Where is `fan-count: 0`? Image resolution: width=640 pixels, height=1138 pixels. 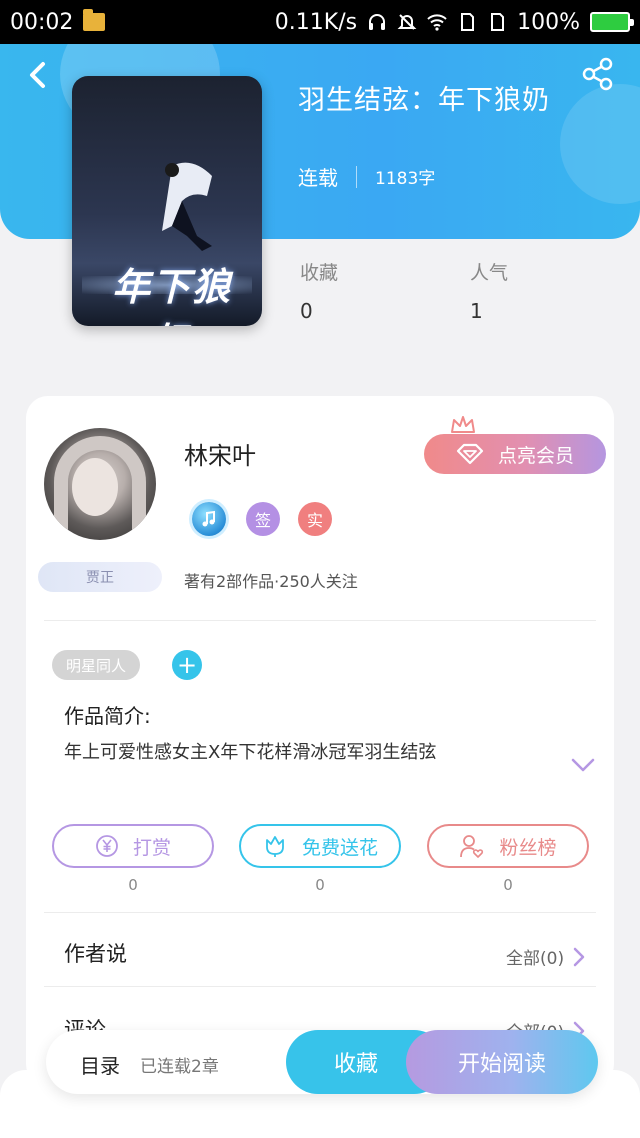
fan-count: 0 is located at coordinates (508, 885).